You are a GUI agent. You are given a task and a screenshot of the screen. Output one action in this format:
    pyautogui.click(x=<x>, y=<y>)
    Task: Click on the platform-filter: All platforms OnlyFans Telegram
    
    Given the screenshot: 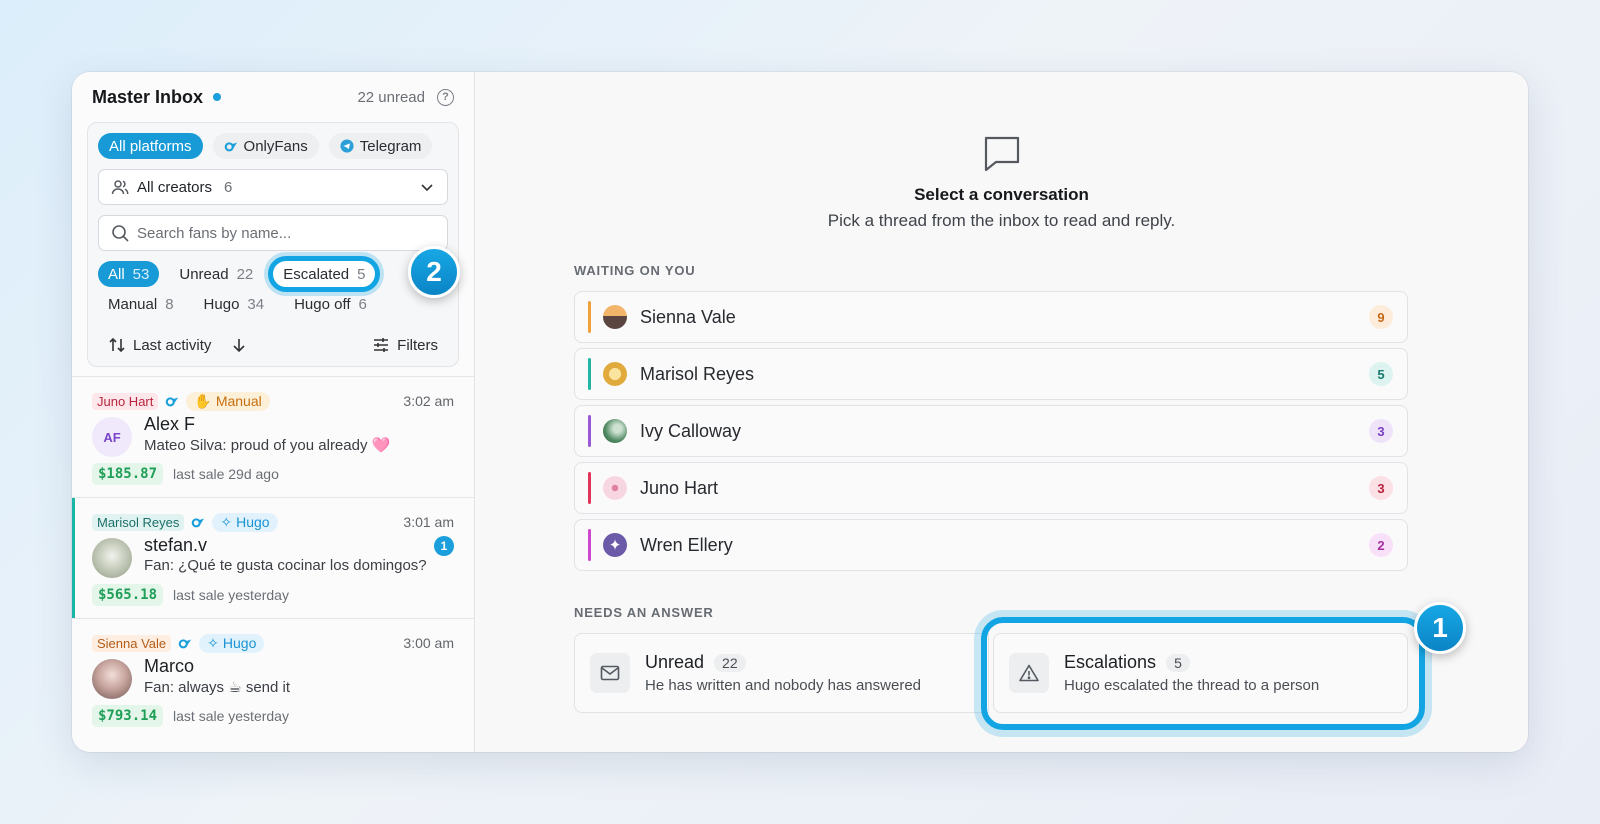 What is the action you would take?
    pyautogui.click(x=273, y=146)
    